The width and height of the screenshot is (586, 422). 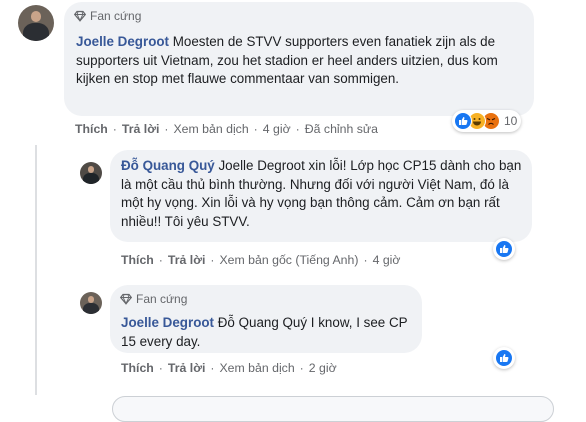 What do you see at coordinates (288, 260) in the screenshot?
I see `see-original-link: Xem bản gốc (Tiếng Anh)` at bounding box center [288, 260].